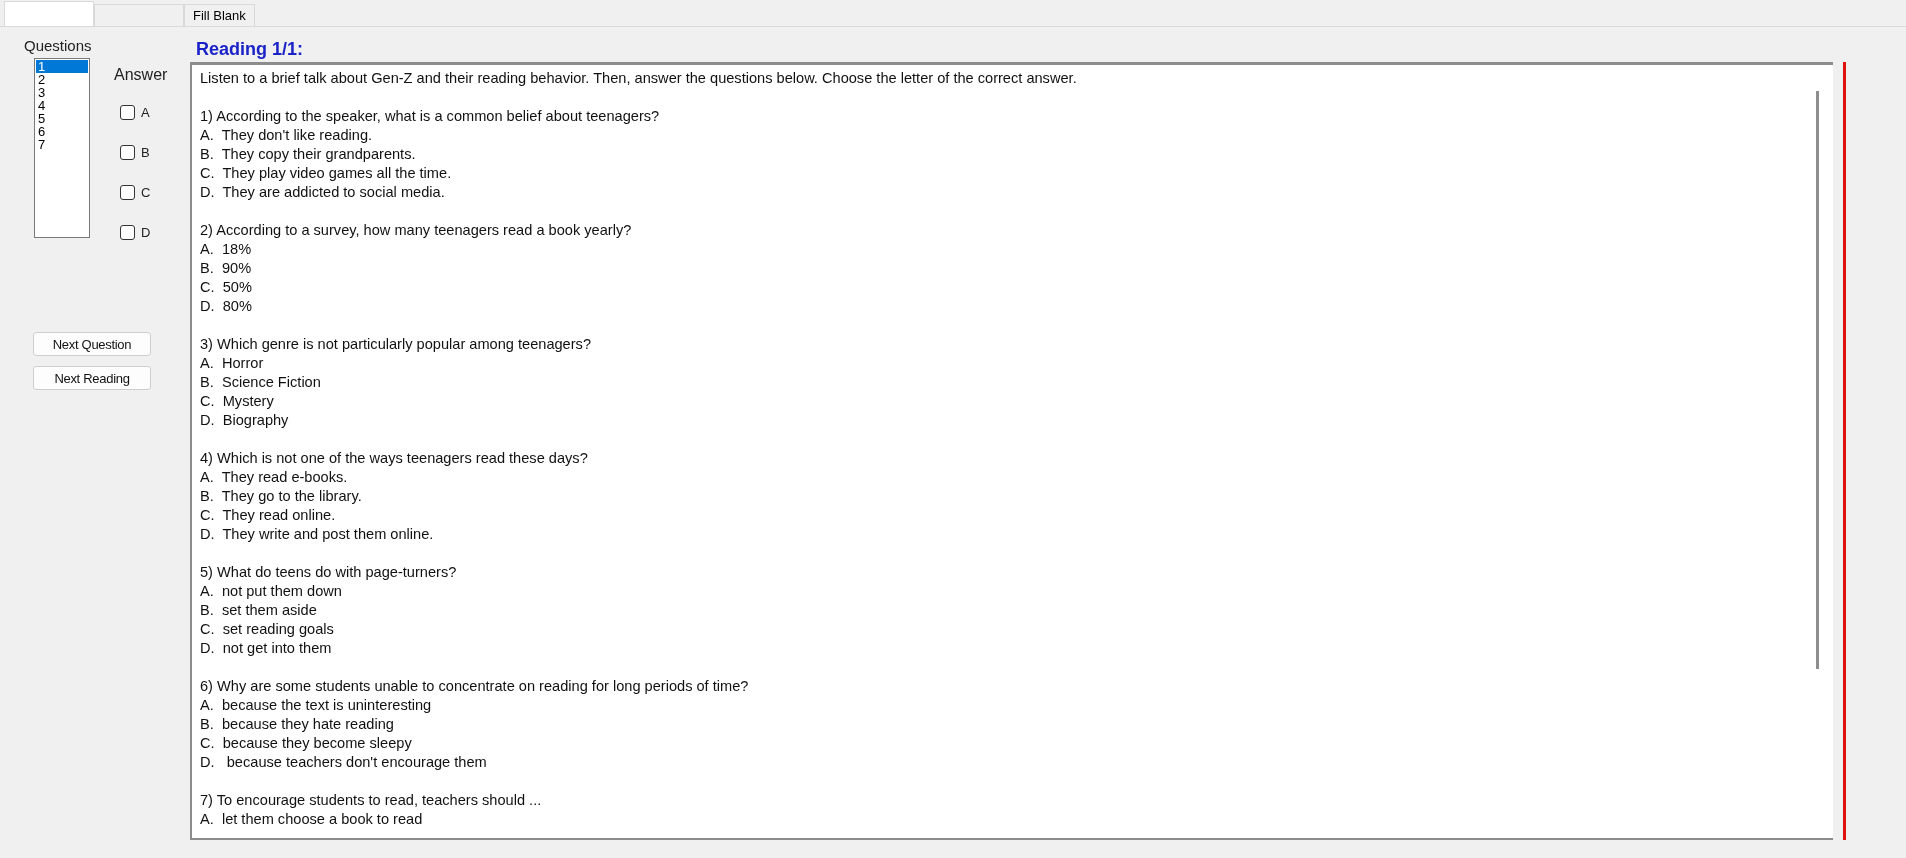  What do you see at coordinates (250, 49) in the screenshot?
I see `reading-title: Reading 1/1:` at bounding box center [250, 49].